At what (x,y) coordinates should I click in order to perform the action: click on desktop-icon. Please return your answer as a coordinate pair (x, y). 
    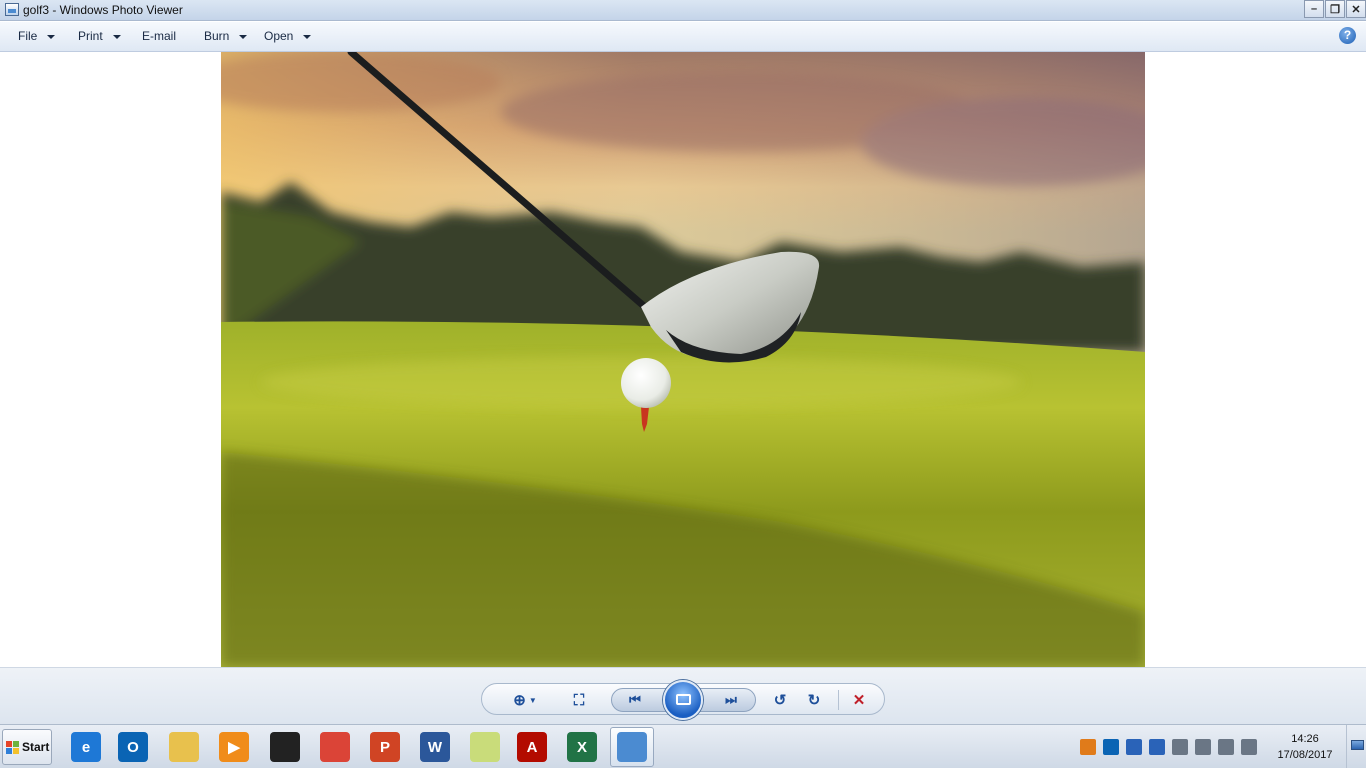
    Looking at the image, I should click on (1357, 745).